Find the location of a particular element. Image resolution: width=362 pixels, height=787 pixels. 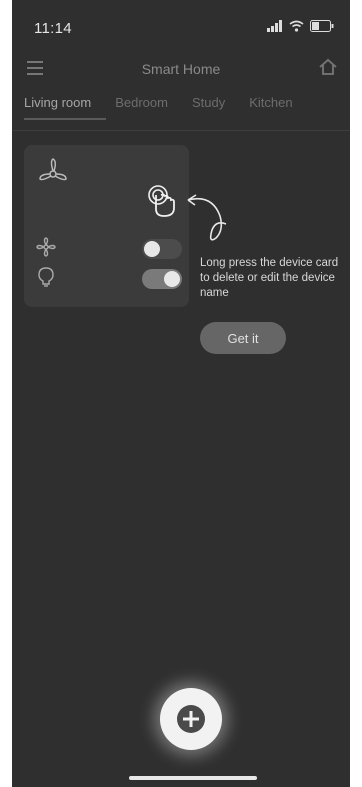

curved-arrow-icon is located at coordinates (212, 224).